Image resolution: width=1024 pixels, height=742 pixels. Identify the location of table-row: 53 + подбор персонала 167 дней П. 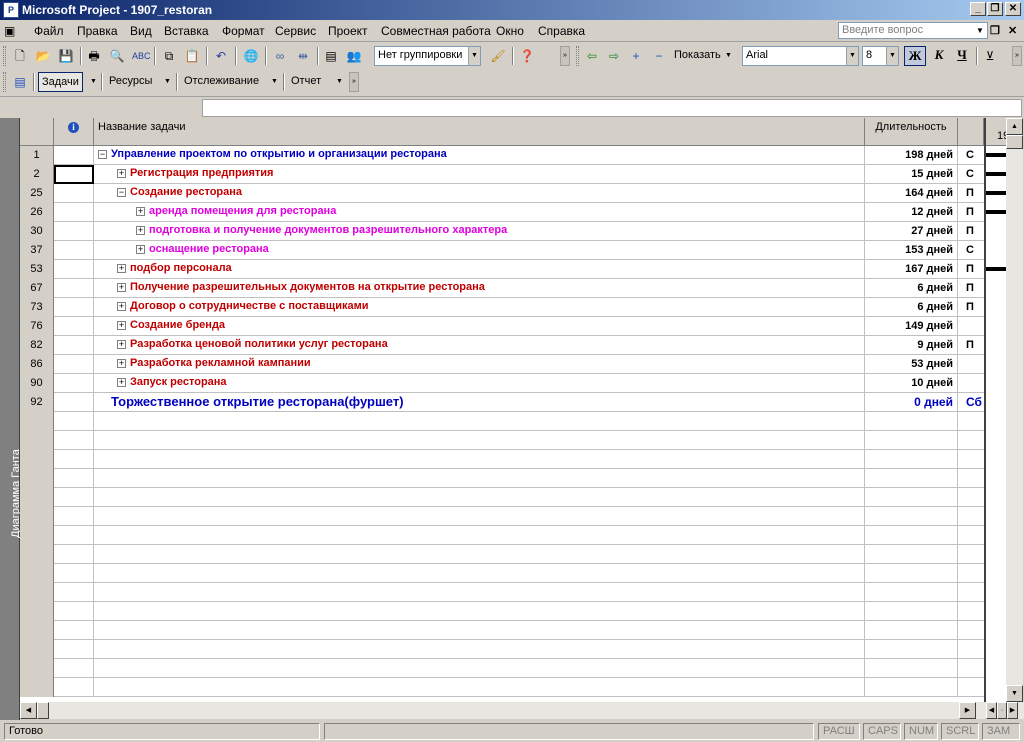
(502, 269).